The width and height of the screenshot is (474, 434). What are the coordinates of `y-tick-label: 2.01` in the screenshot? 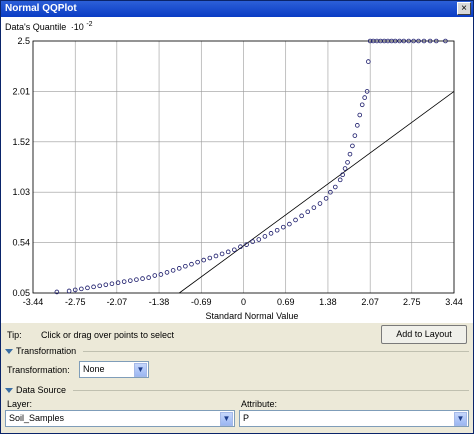 It's located at (21, 91).